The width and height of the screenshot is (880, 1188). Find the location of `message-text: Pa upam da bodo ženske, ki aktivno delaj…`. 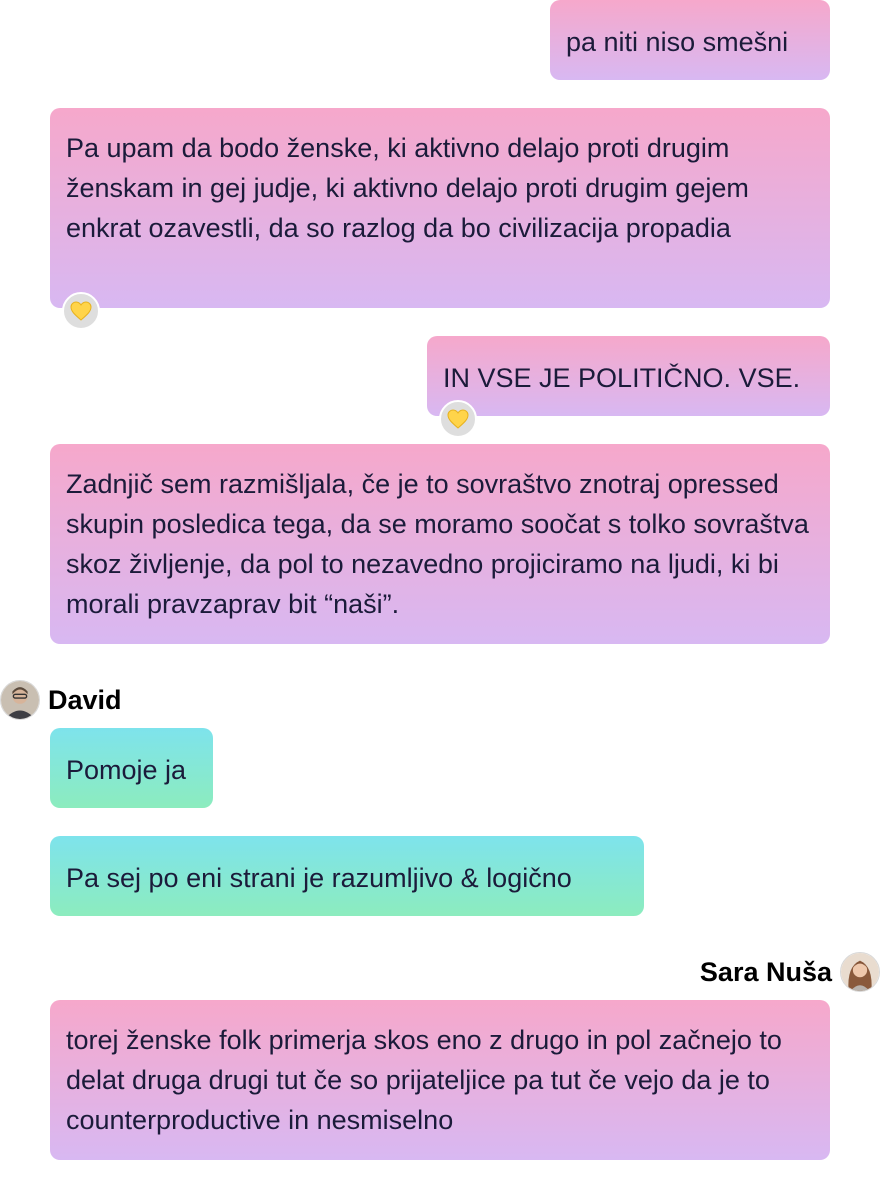

message-text: Pa upam da bodo ženske, ki aktivno delaj… is located at coordinates (407, 188).